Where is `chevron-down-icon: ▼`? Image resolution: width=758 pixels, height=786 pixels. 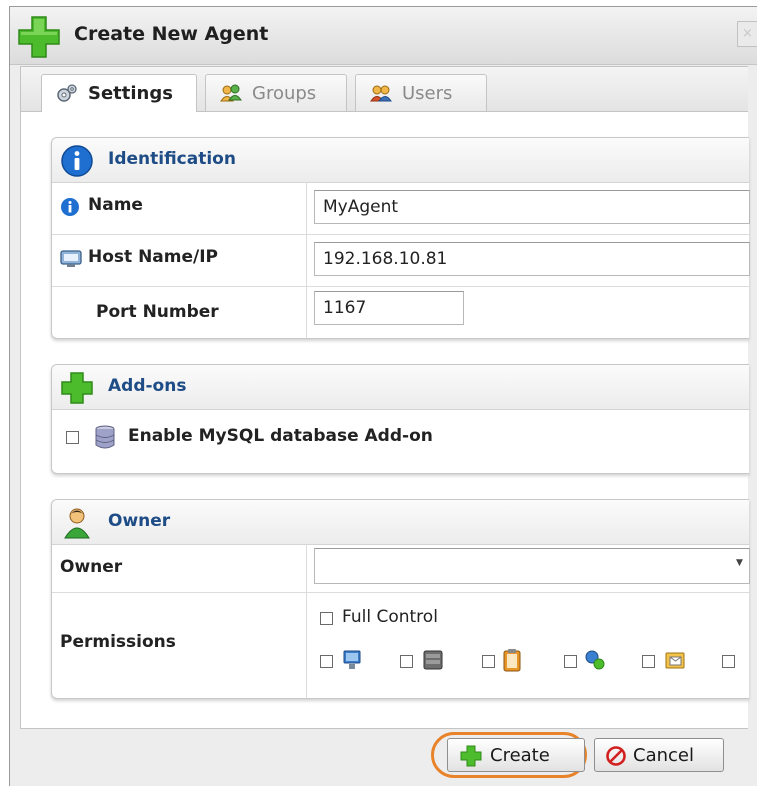 chevron-down-icon: ▼ is located at coordinates (739, 563).